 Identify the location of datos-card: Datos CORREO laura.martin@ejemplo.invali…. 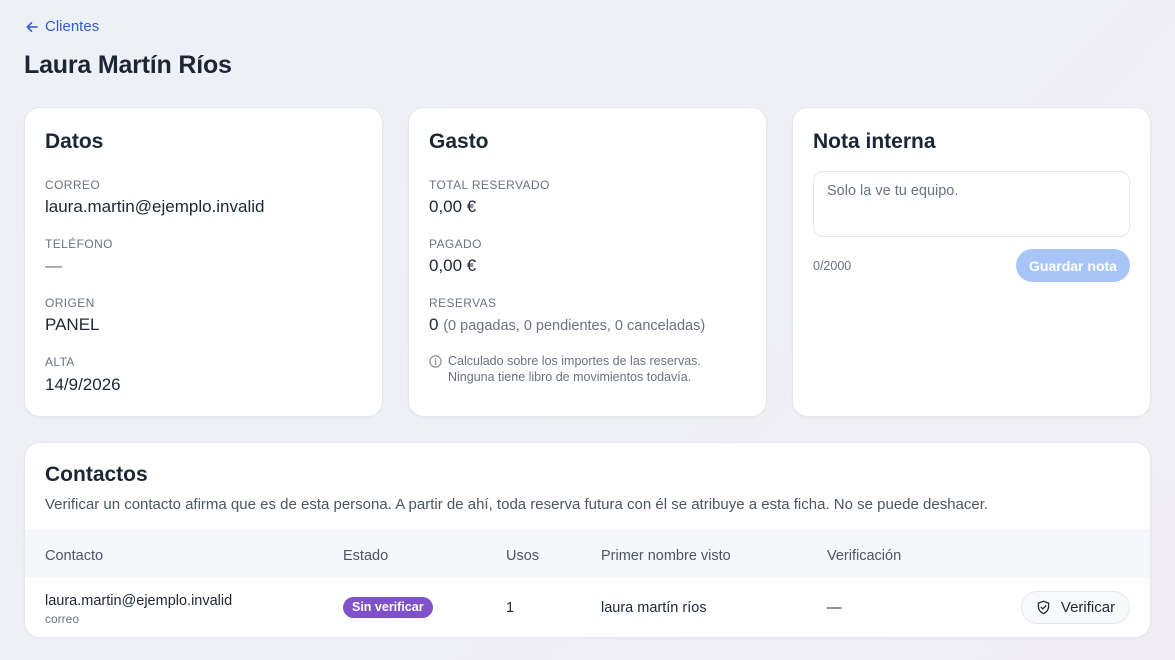
(203, 262).